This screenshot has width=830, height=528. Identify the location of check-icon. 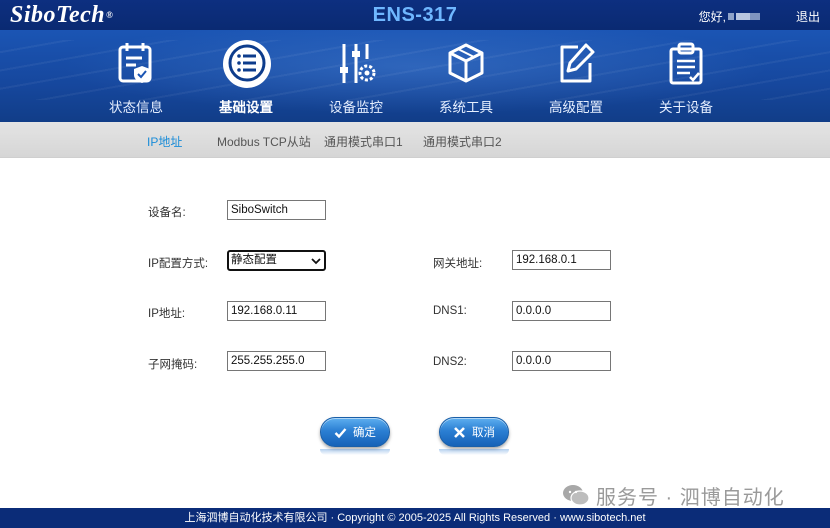
(340, 432).